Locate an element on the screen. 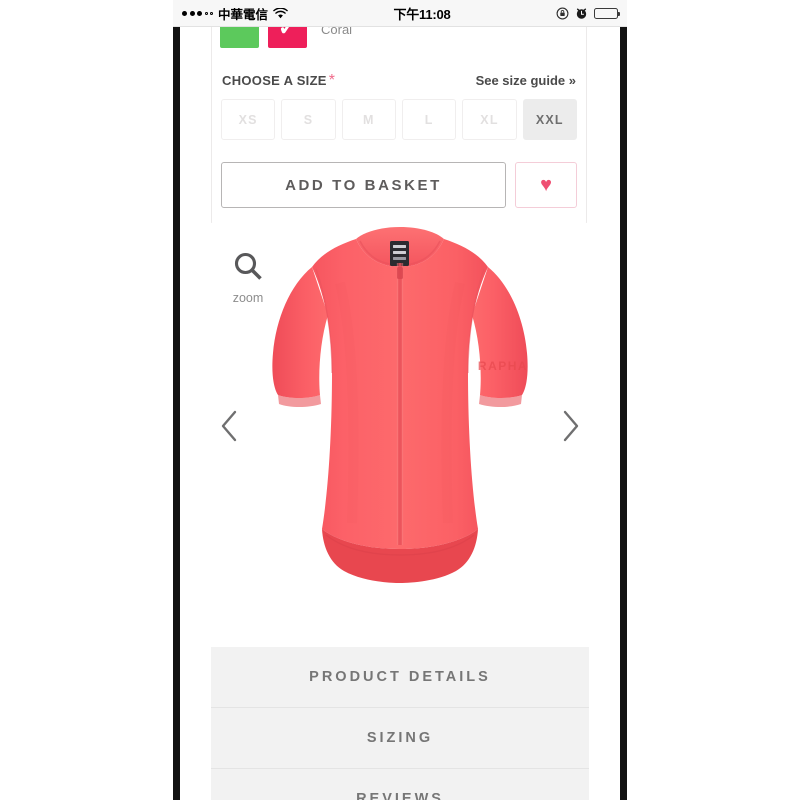 Image resolution: width=800 pixels, height=800 pixels. size-heading-row: CHOOSE A SIZE * See size guide » is located at coordinates (399, 81).